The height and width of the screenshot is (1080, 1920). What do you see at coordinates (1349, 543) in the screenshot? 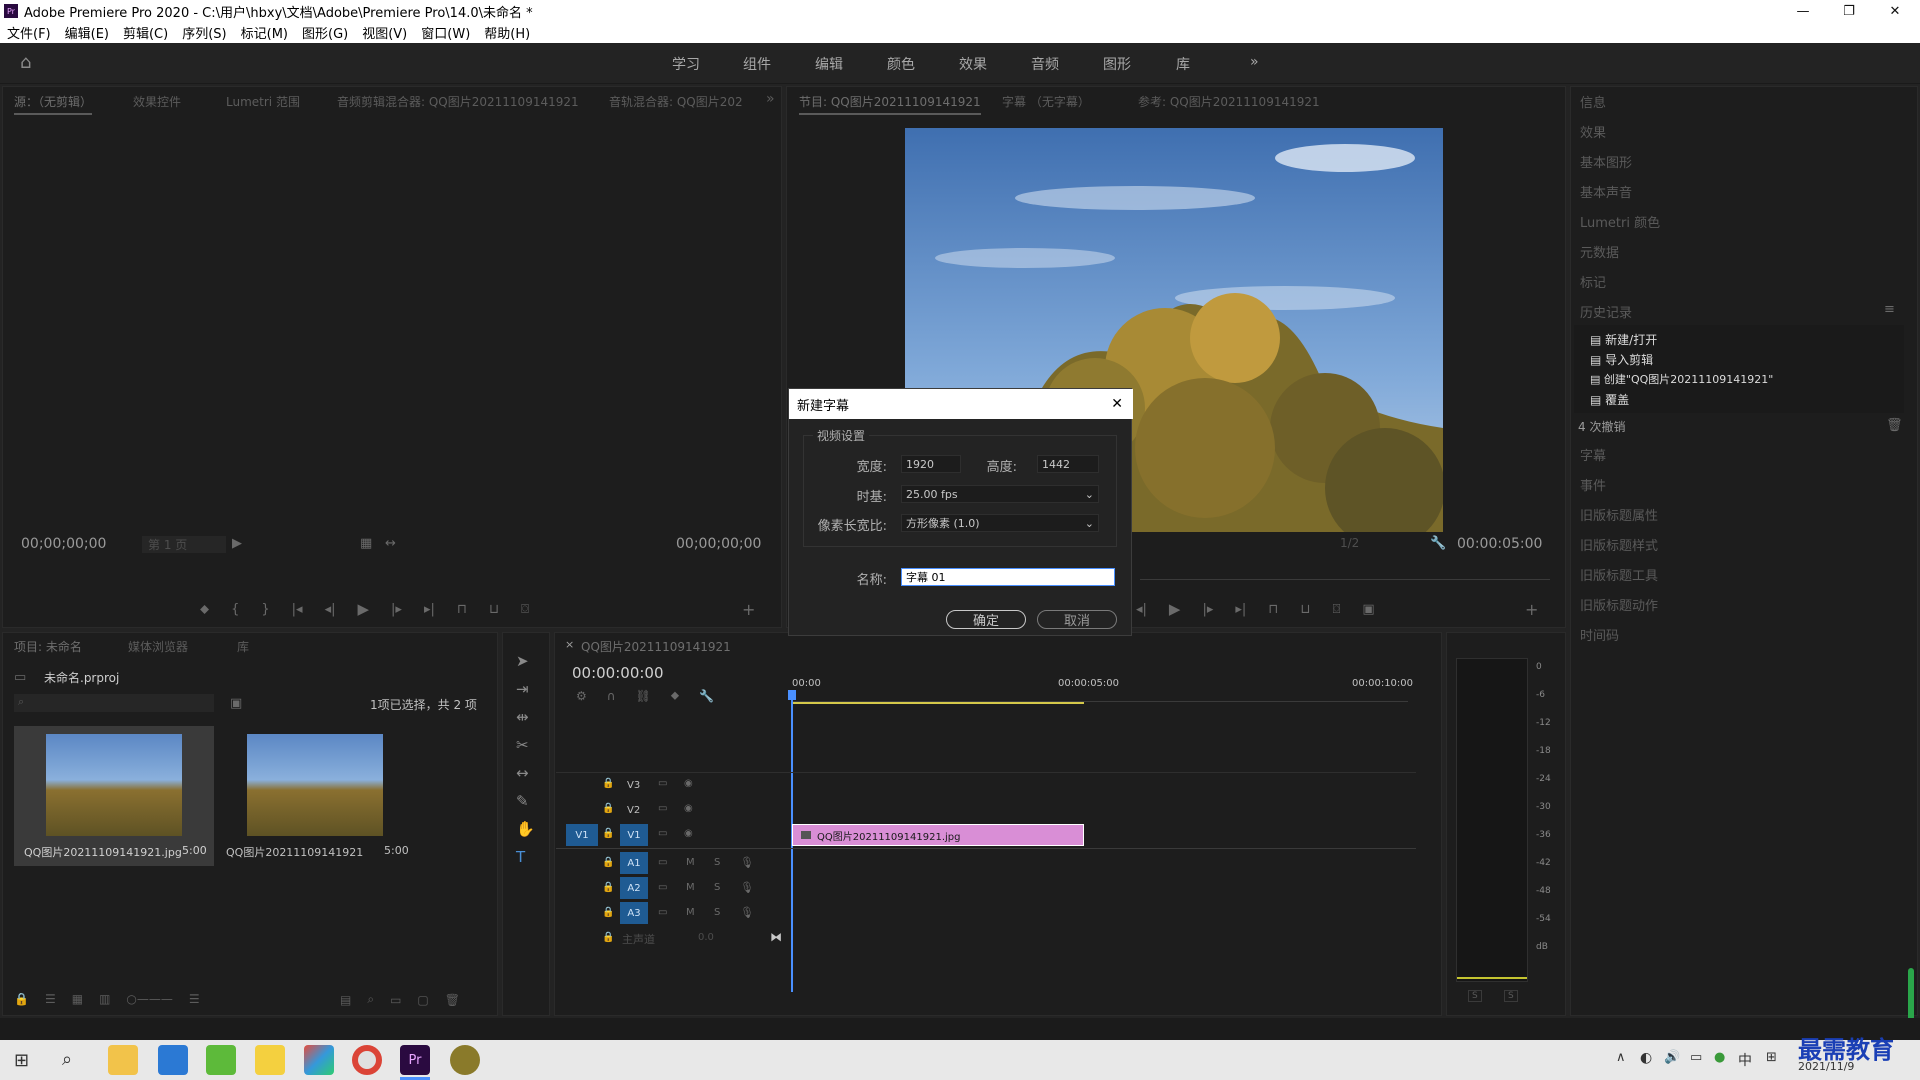
I see `zoom-select: 1/2` at bounding box center [1349, 543].